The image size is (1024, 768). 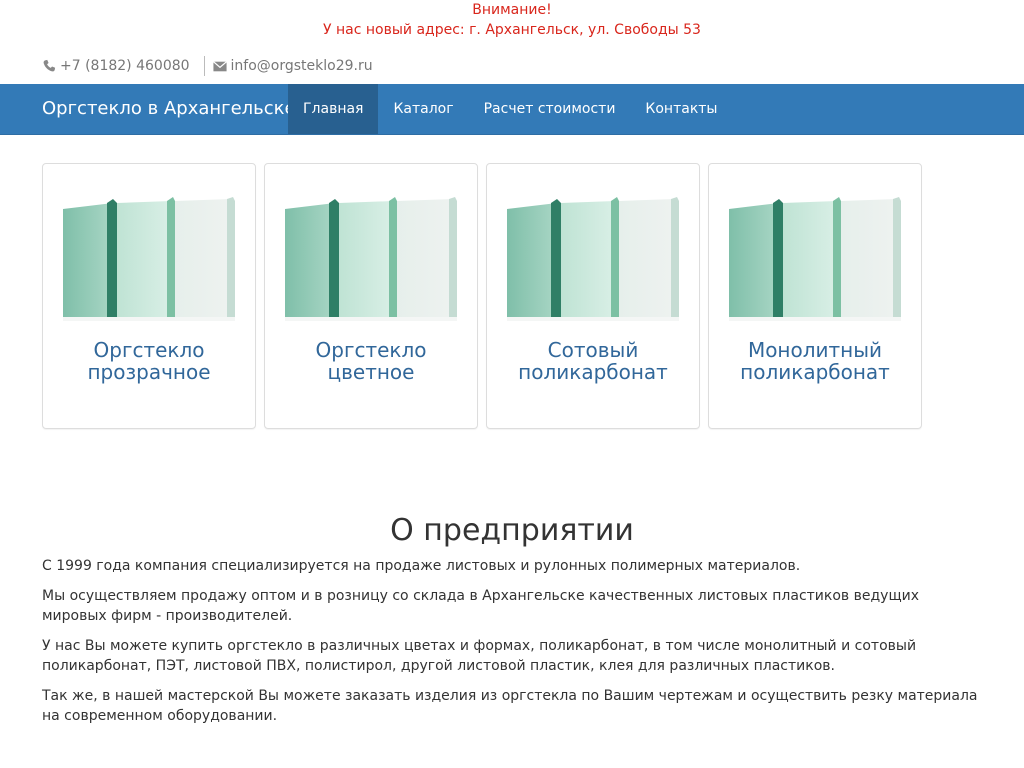 What do you see at coordinates (333, 109) in the screenshot?
I see `nav-item-home: Главная` at bounding box center [333, 109].